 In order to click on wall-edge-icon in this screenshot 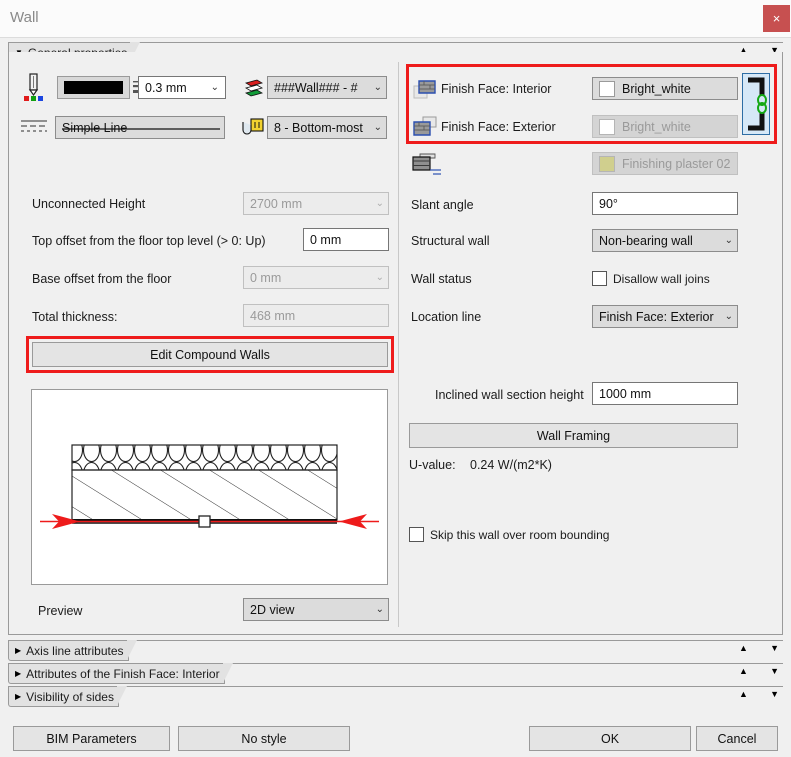, I will do `click(428, 165)`.